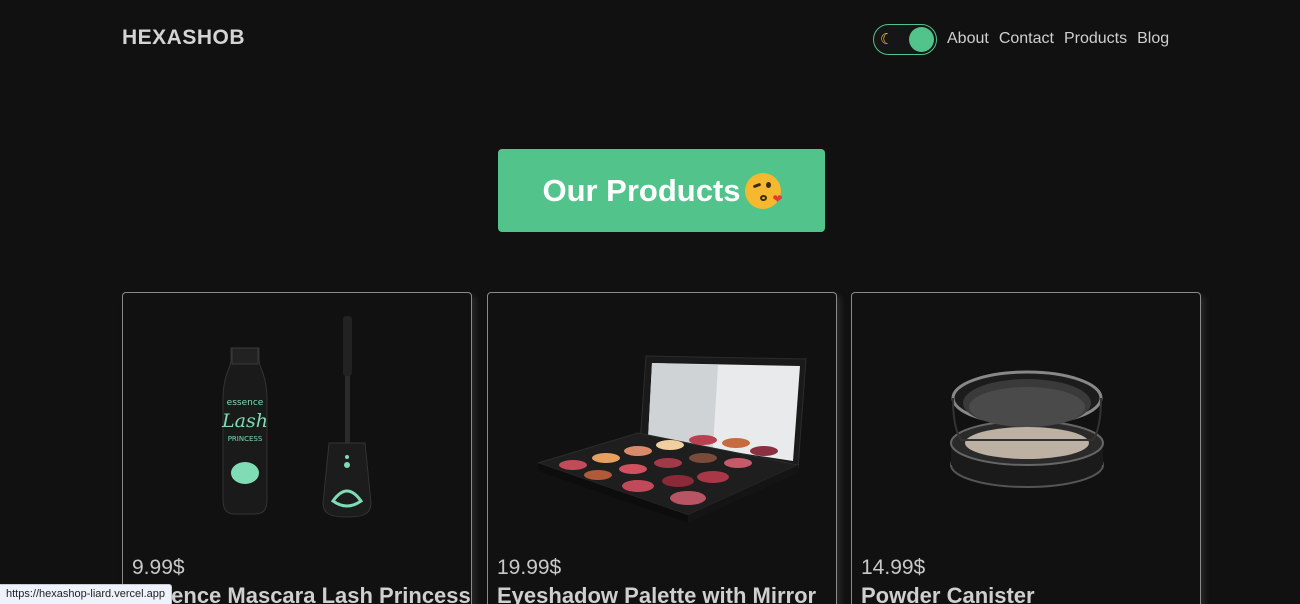 The image size is (1300, 604). Describe the element at coordinates (948, 593) in the screenshot. I see `product-name: Powder Canister` at that location.